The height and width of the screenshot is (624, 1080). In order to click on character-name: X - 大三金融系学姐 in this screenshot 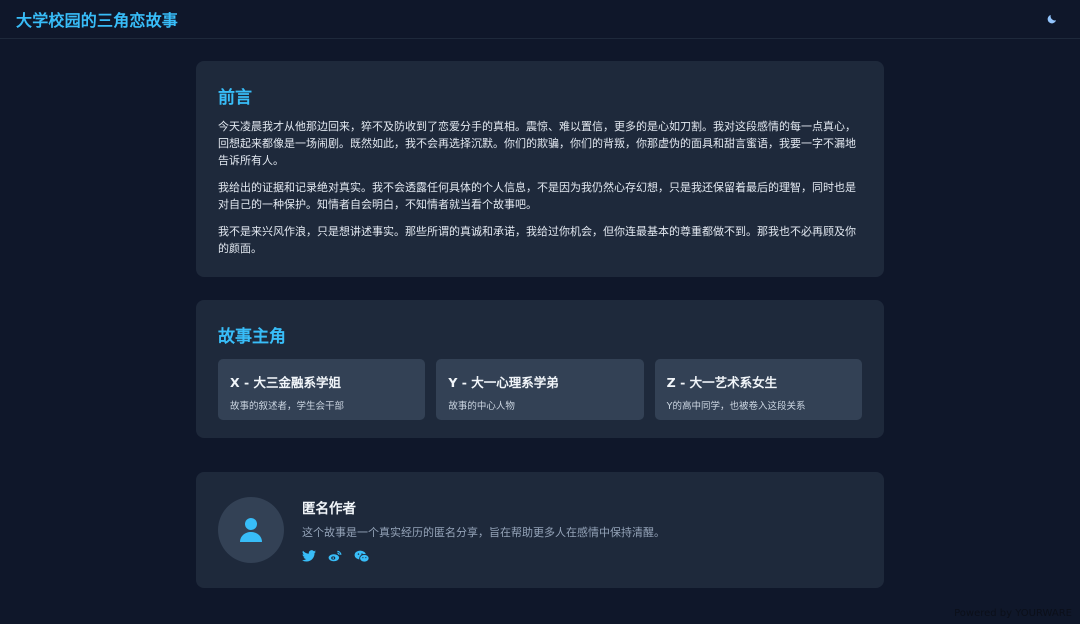, I will do `click(286, 382)`.